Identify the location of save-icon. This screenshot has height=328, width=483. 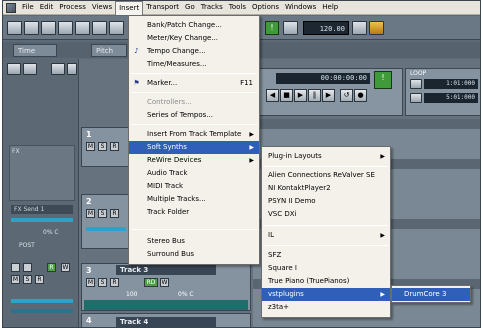
(48, 28).